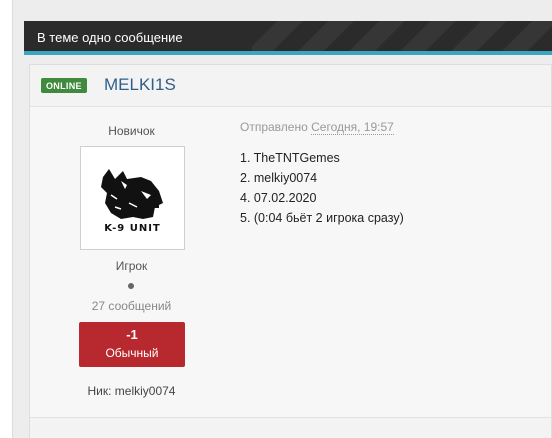  I want to click on topic-title: В теме одно сообщение, so click(110, 37).